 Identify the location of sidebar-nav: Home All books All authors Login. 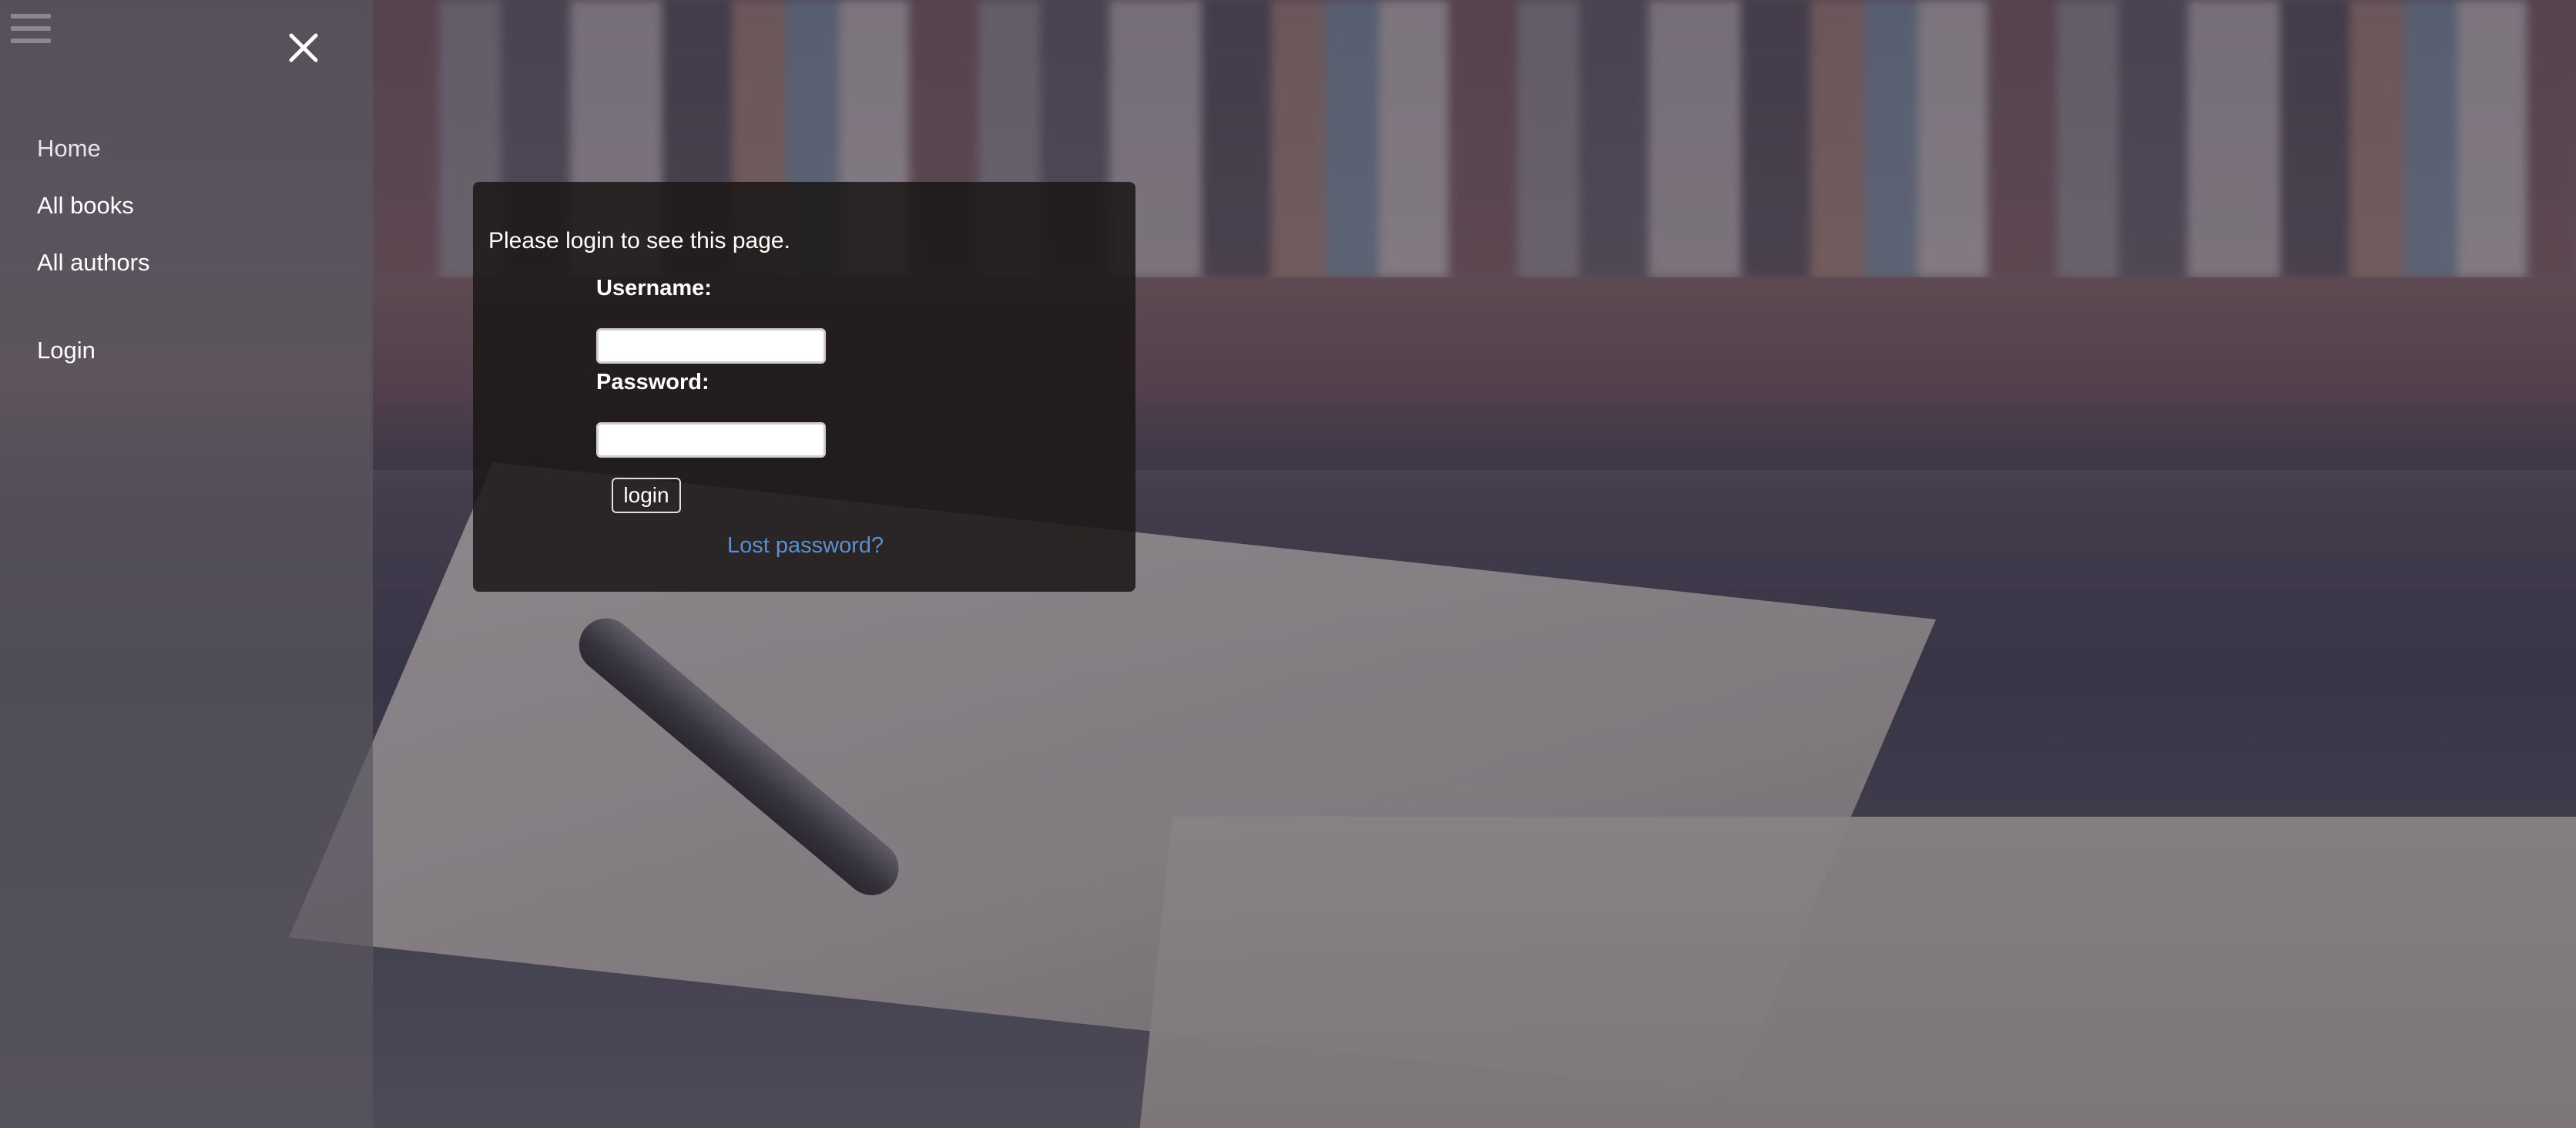
(93, 258).